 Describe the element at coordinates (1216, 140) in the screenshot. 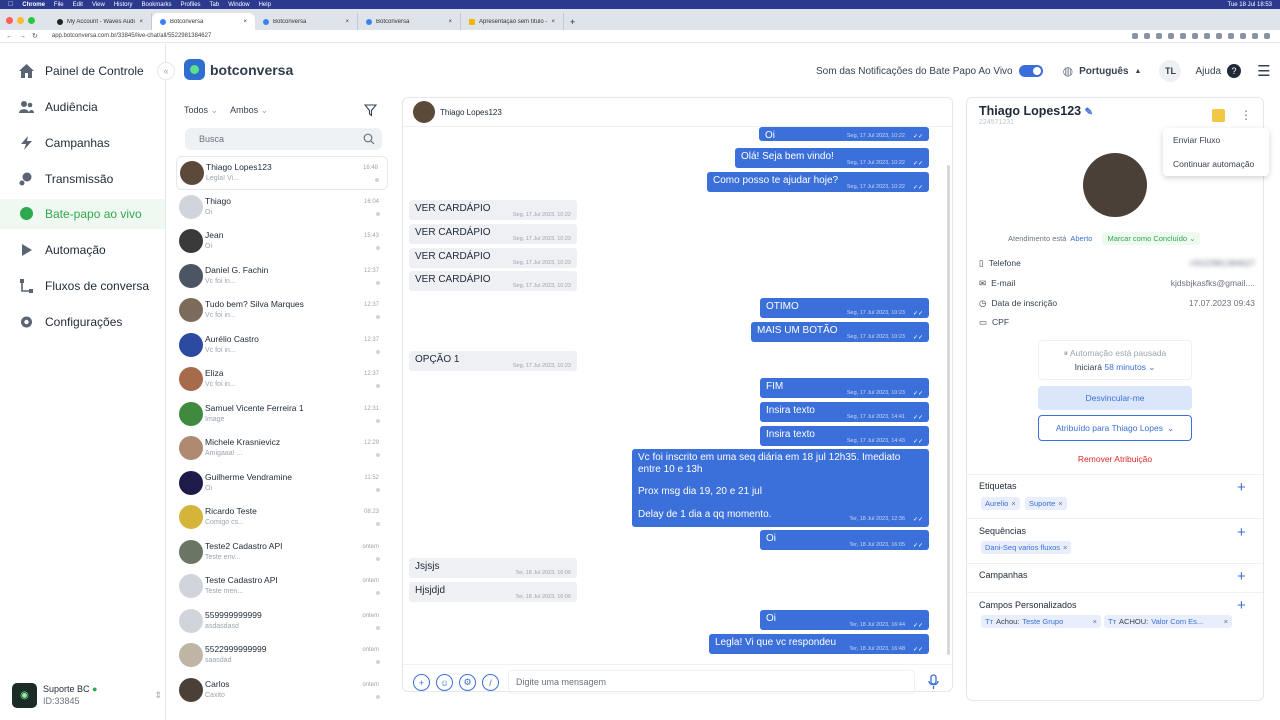

I see `menu-item-enviar-fluxo: Enviar Fluxo` at that location.